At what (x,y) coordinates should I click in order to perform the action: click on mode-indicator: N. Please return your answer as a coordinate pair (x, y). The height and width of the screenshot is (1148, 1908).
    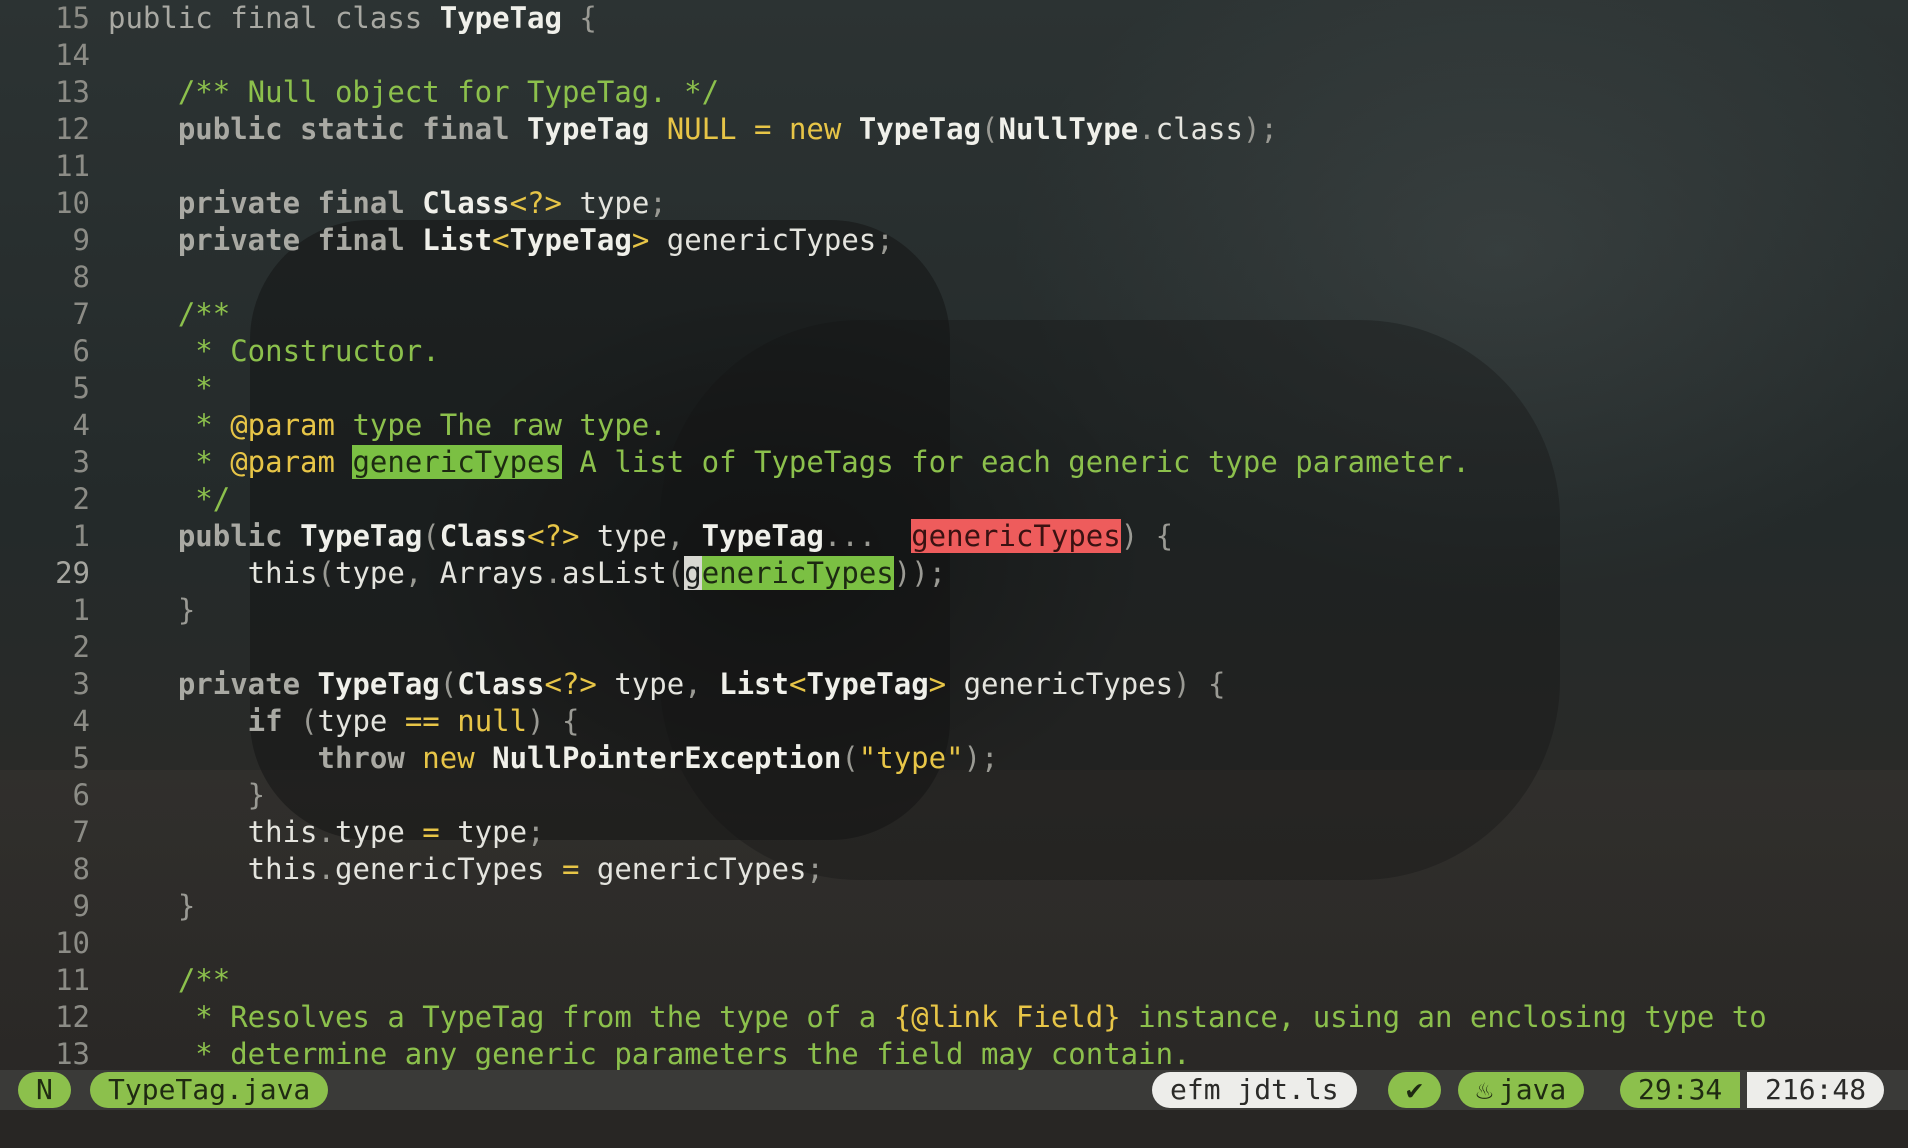
    Looking at the image, I should click on (44, 1090).